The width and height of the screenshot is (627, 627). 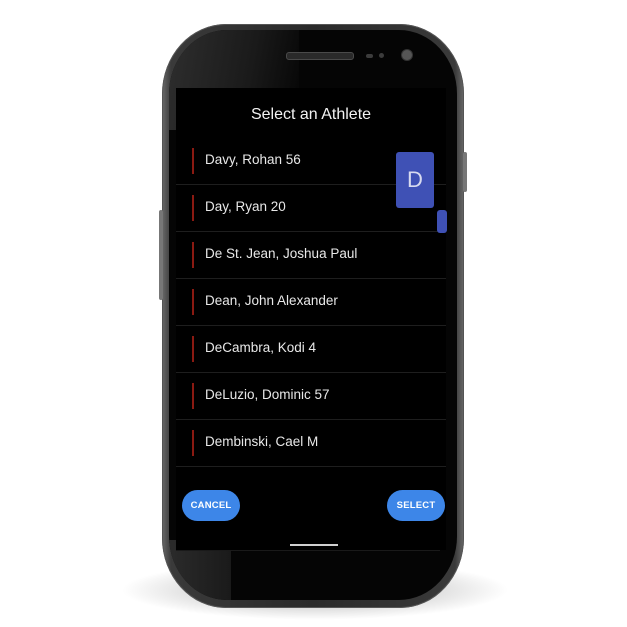 I want to click on athlete-name: DeLuzio, Dominic 57, so click(x=267, y=394).